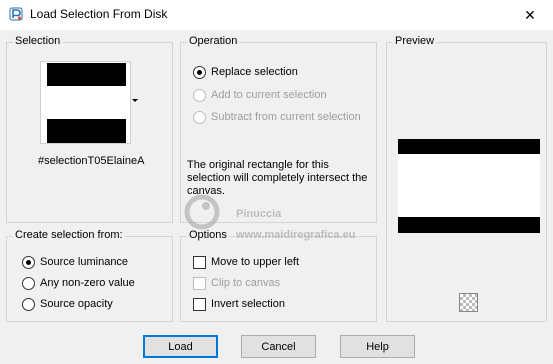 The height and width of the screenshot is (364, 553). I want to click on replace-selection-radio: Replace selection, so click(245, 72).